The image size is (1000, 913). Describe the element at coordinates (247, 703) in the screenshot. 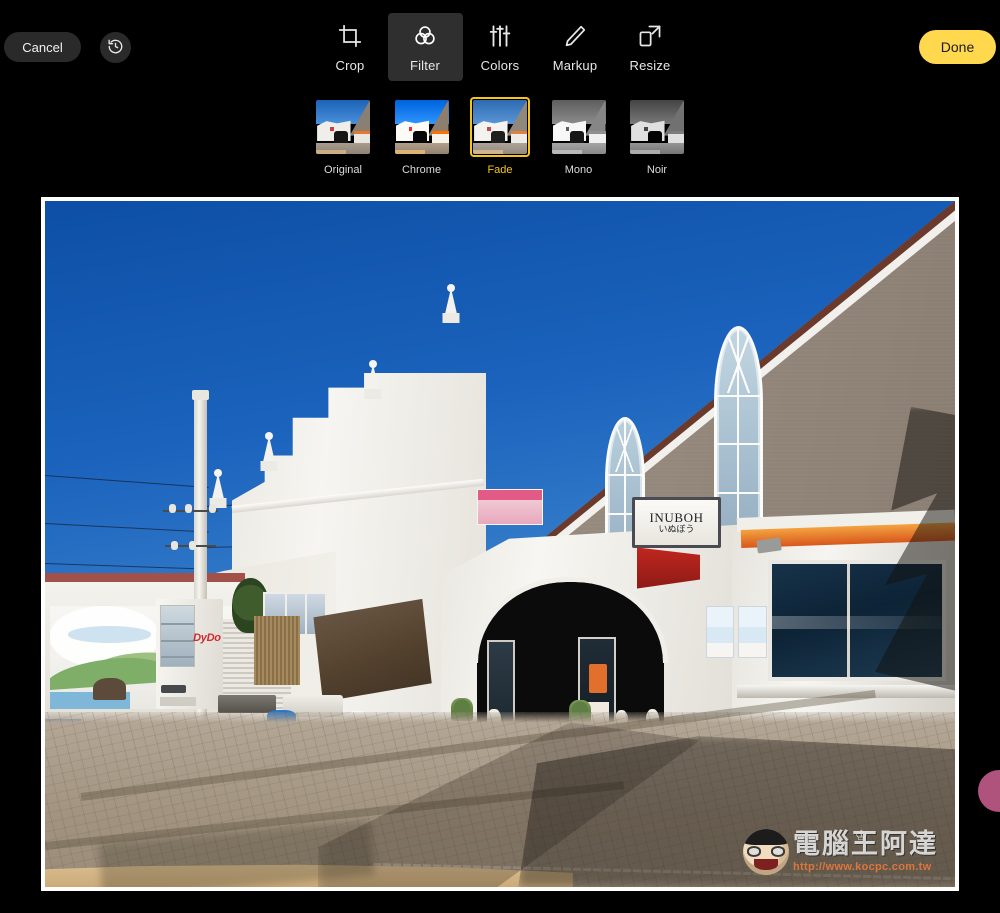

I see `stone-bench` at that location.